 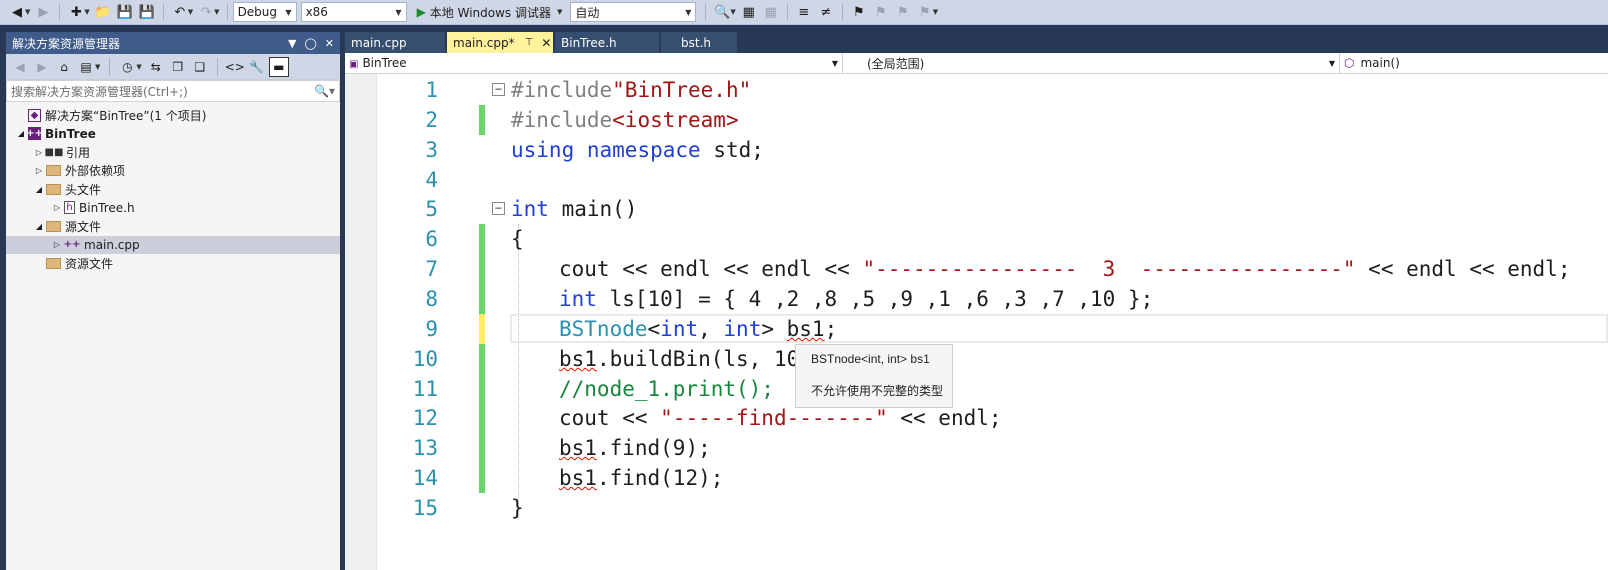 I want to click on redo-icon: ↷, so click(x=206, y=12).